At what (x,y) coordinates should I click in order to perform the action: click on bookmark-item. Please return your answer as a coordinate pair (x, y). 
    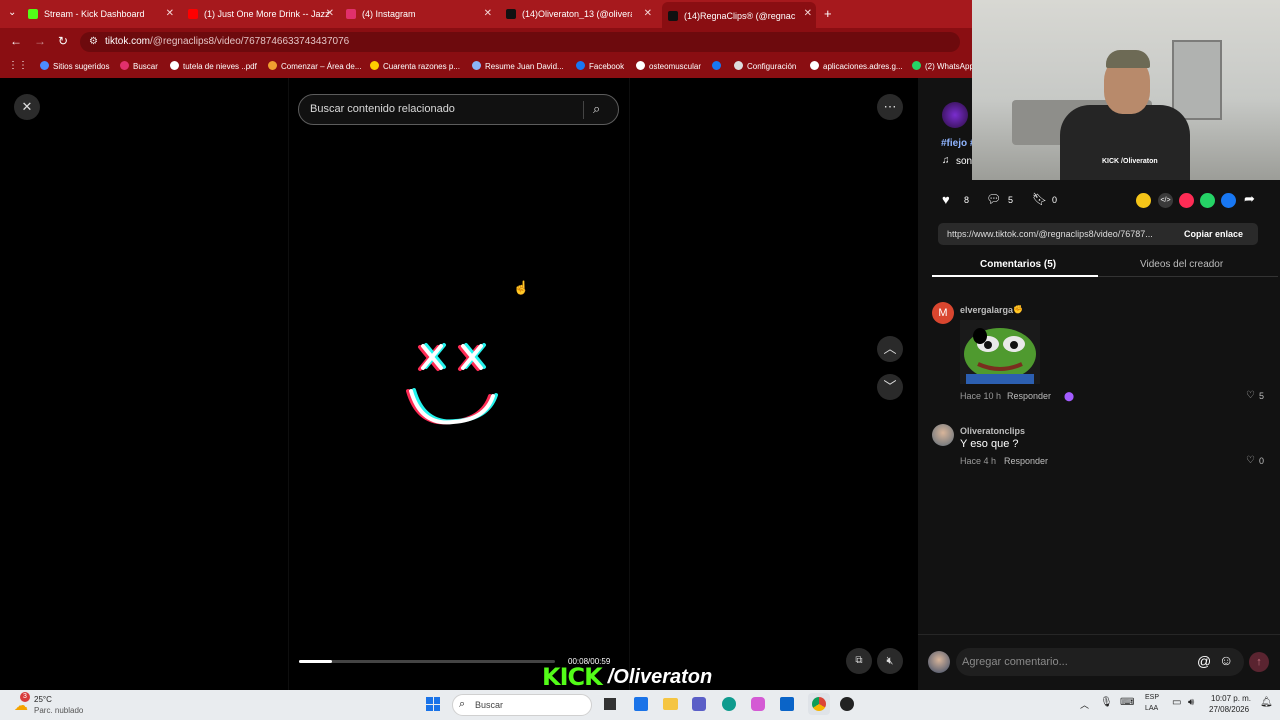
    Looking at the image, I should click on (718, 66).